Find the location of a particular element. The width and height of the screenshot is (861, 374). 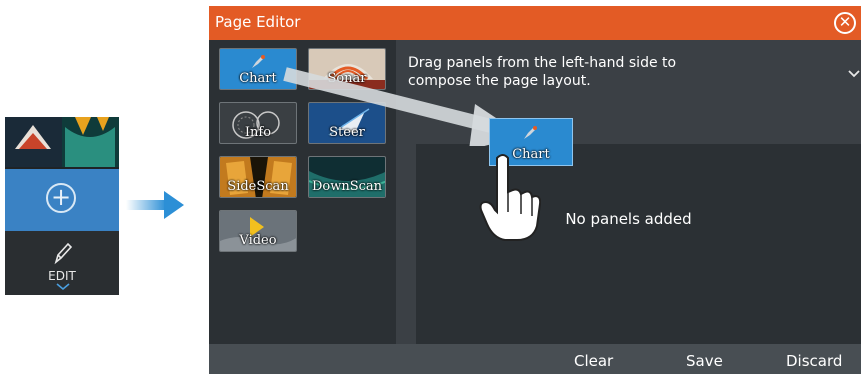

plus-icon: + is located at coordinates (61, 198).